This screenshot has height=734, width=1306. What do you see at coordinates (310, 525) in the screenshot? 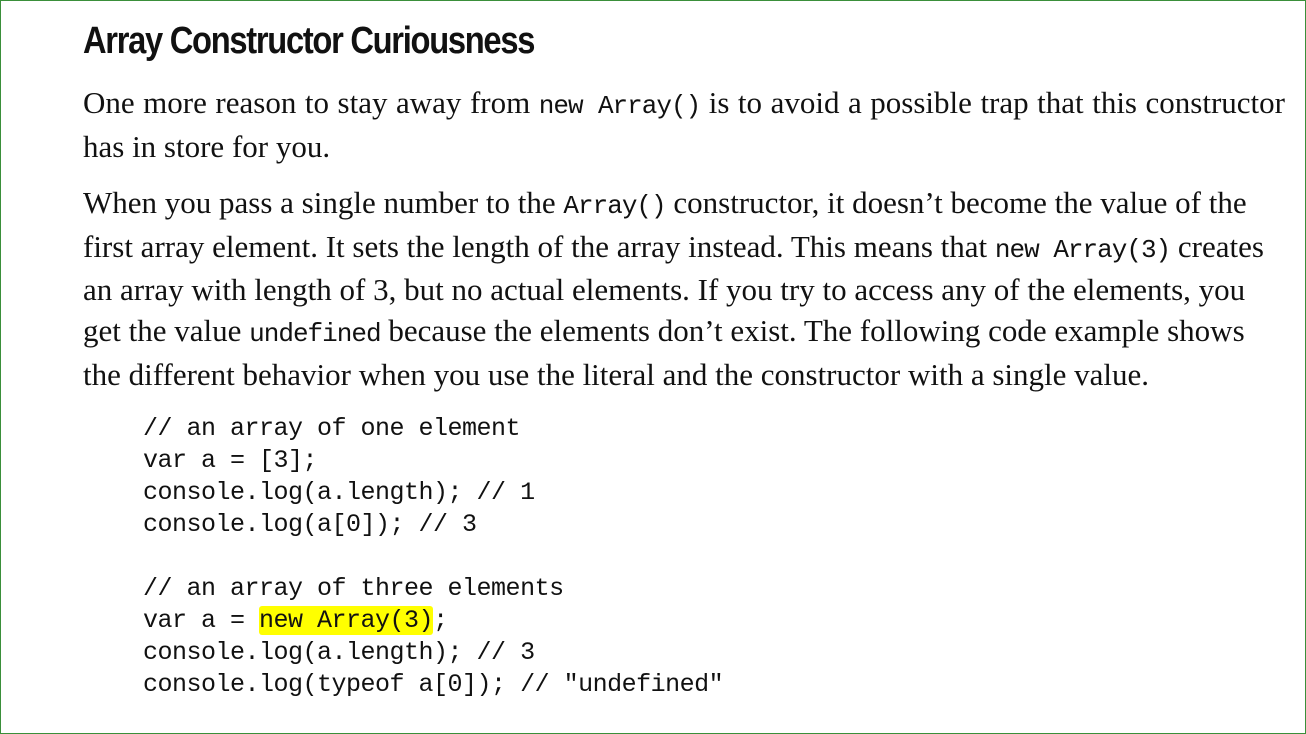
I see `code-line: console.log(a[0]); // 3` at bounding box center [310, 525].